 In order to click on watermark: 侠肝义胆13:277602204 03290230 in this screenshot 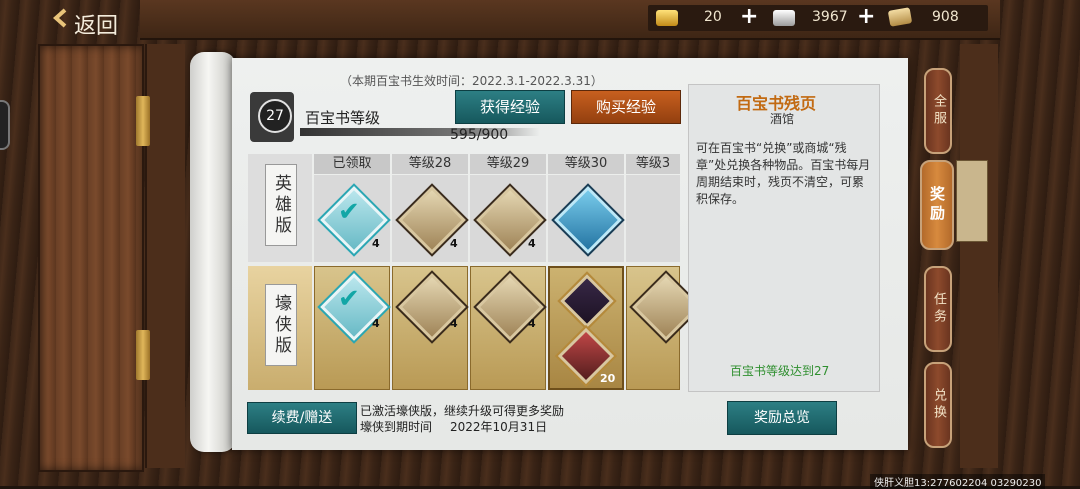, I will do `click(958, 481)`.